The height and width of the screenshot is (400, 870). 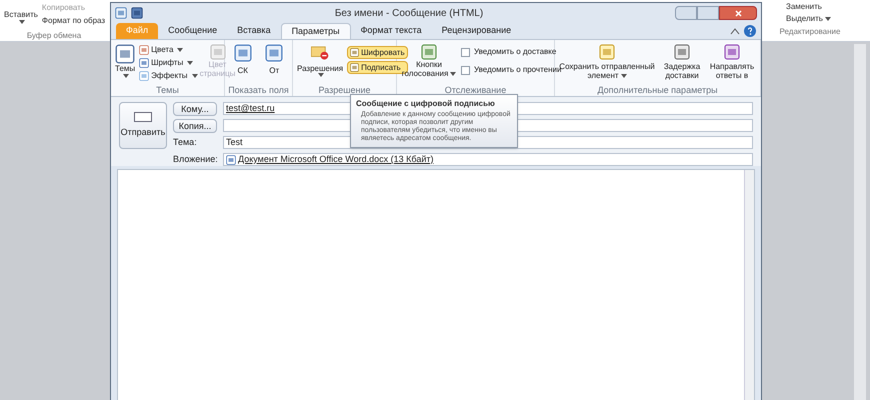 I want to click on group-label: Разрешение, so click(x=345, y=90).